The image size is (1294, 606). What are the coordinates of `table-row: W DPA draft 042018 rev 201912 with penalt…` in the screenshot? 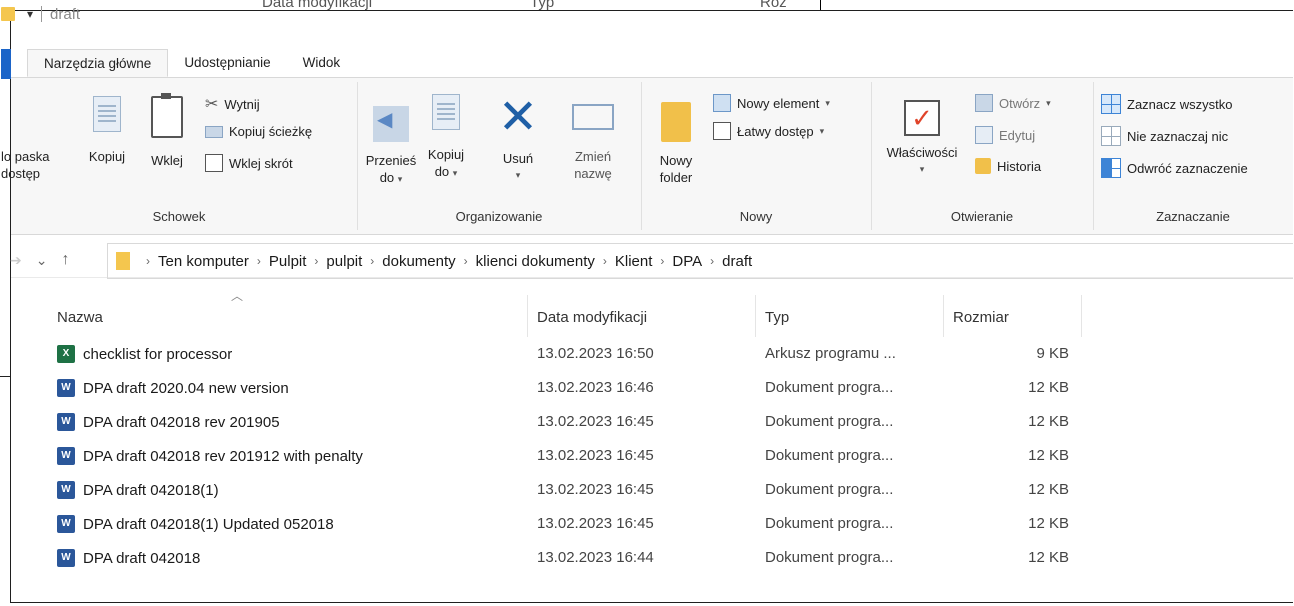 It's located at (569, 456).